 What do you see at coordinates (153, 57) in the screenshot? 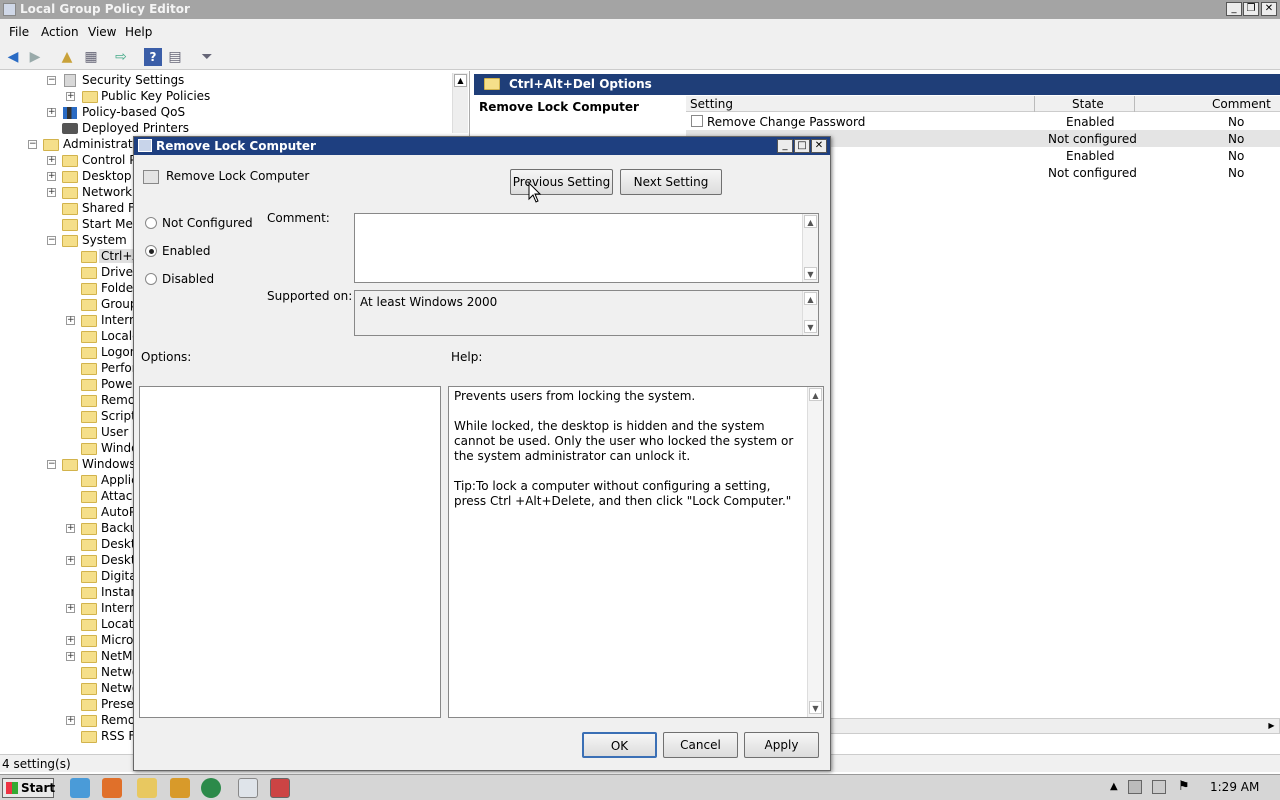
I see `help-icon: ?` at bounding box center [153, 57].